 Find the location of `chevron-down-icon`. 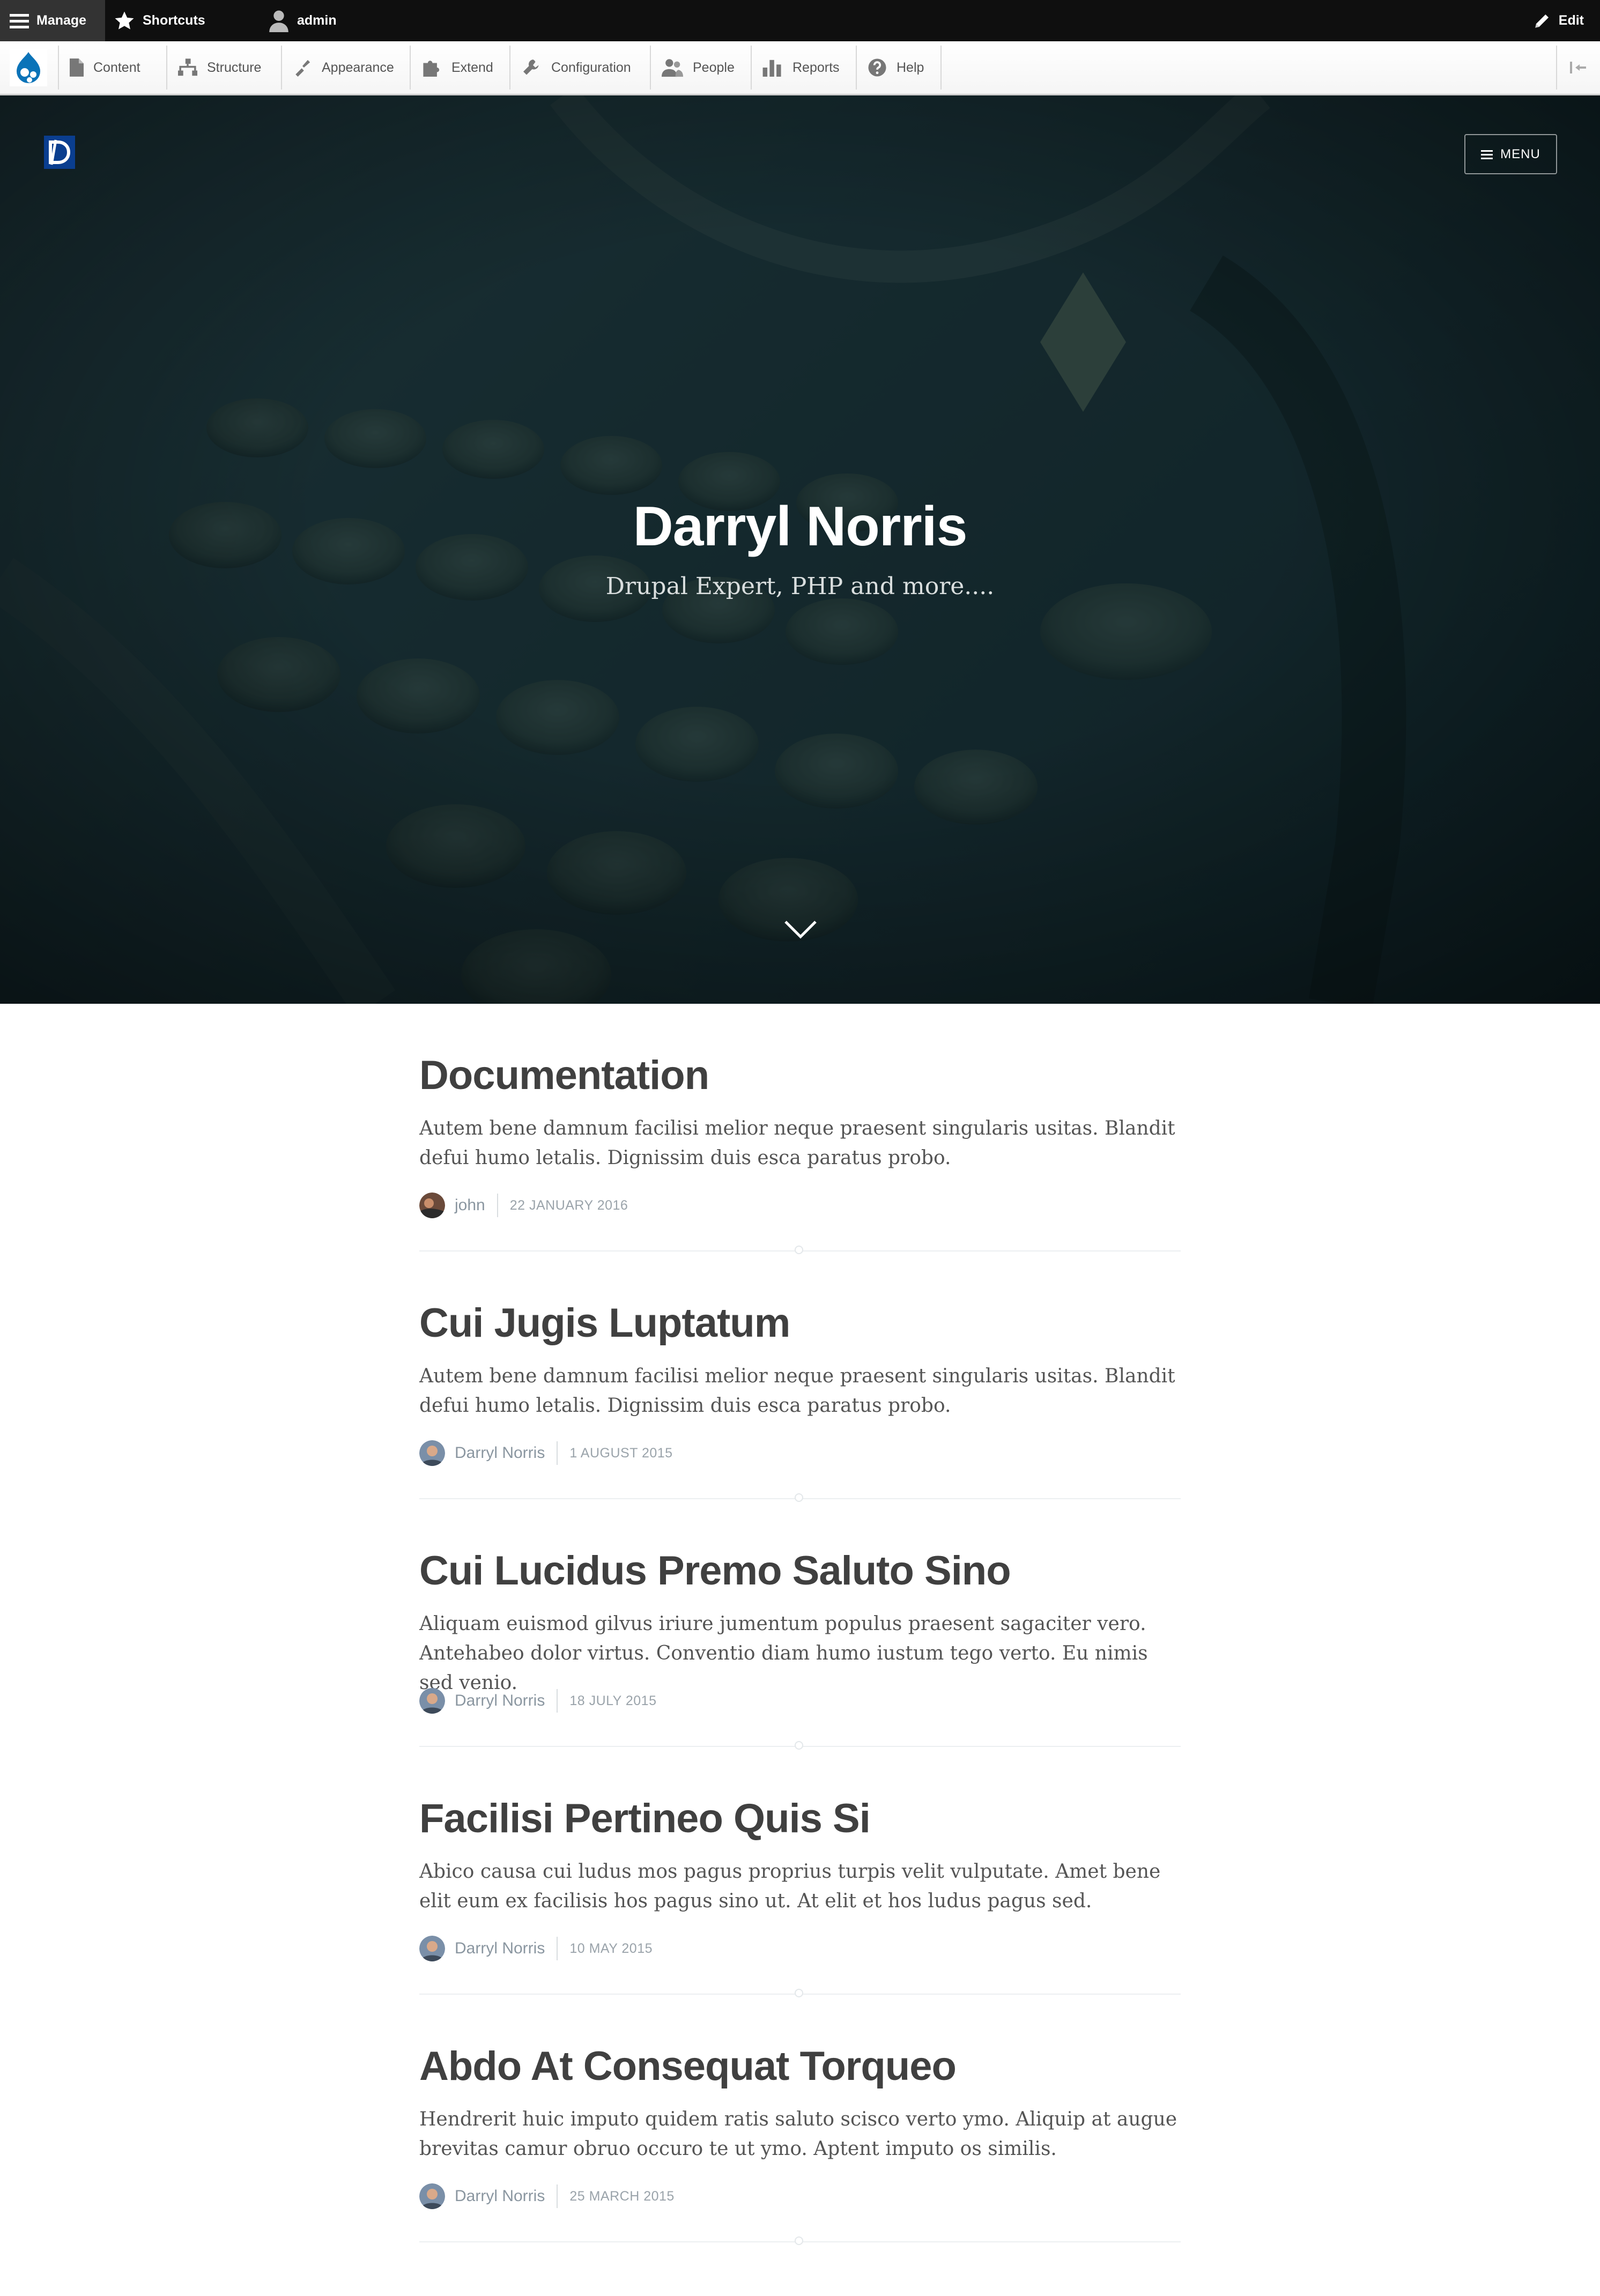

chevron-down-icon is located at coordinates (800, 930).